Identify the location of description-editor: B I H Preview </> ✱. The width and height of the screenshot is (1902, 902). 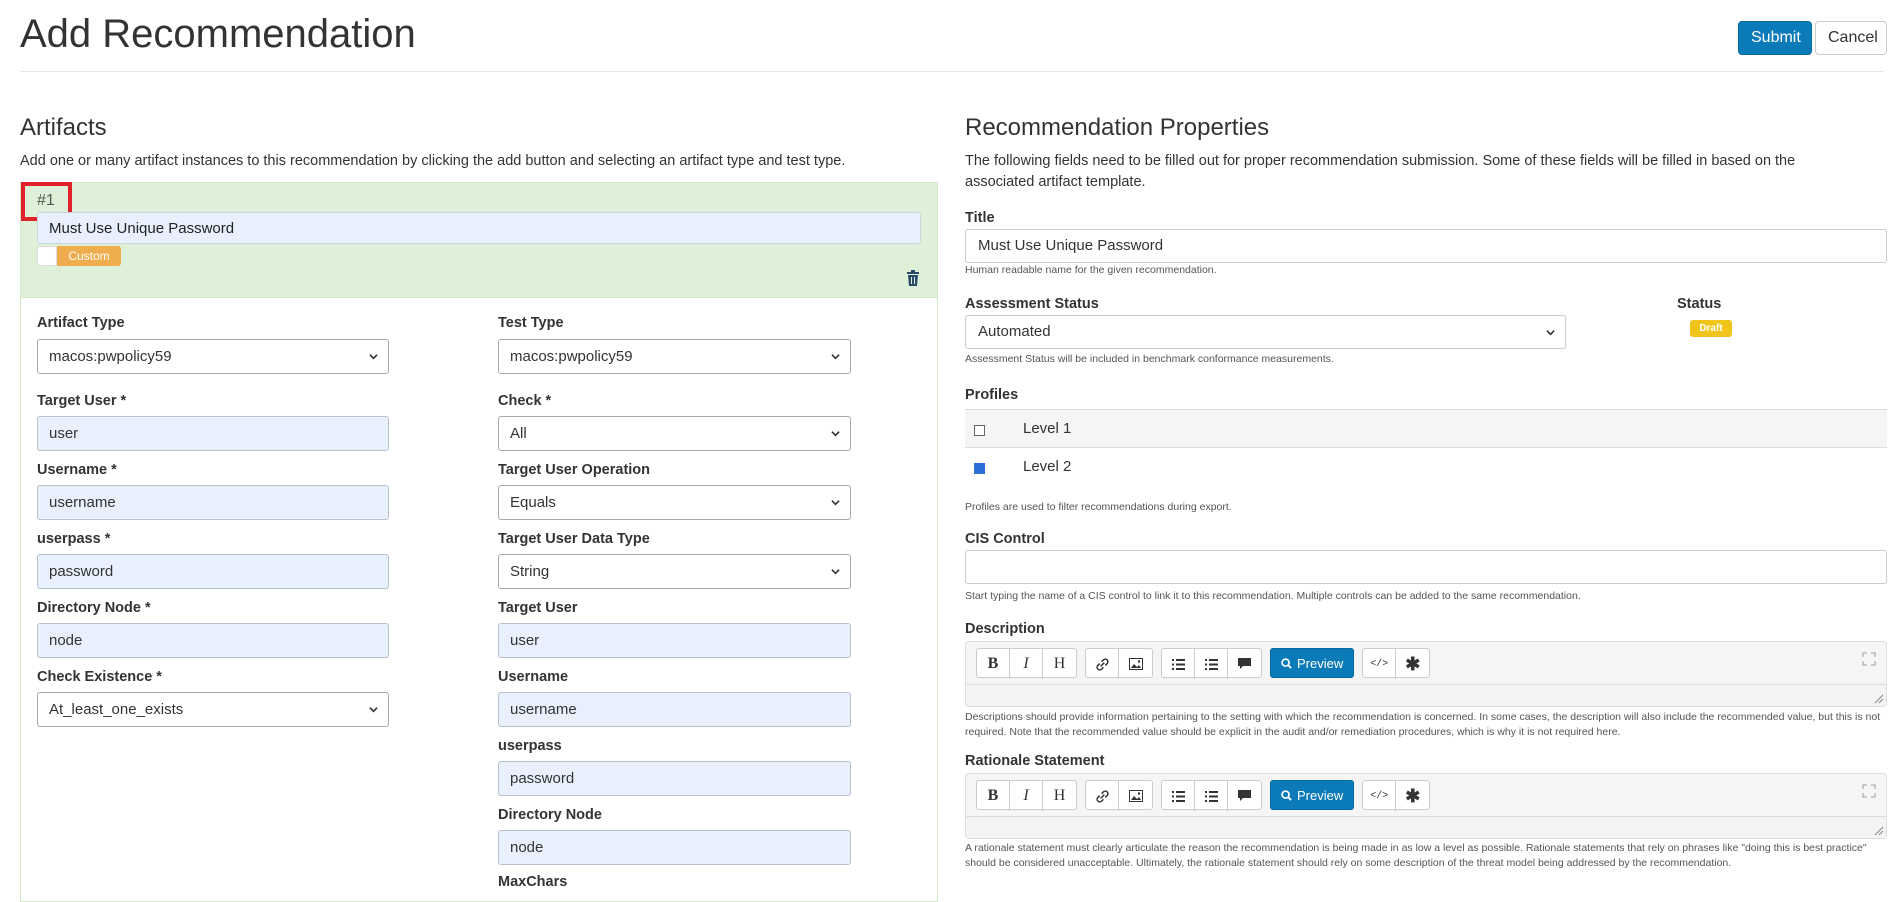
(1426, 674).